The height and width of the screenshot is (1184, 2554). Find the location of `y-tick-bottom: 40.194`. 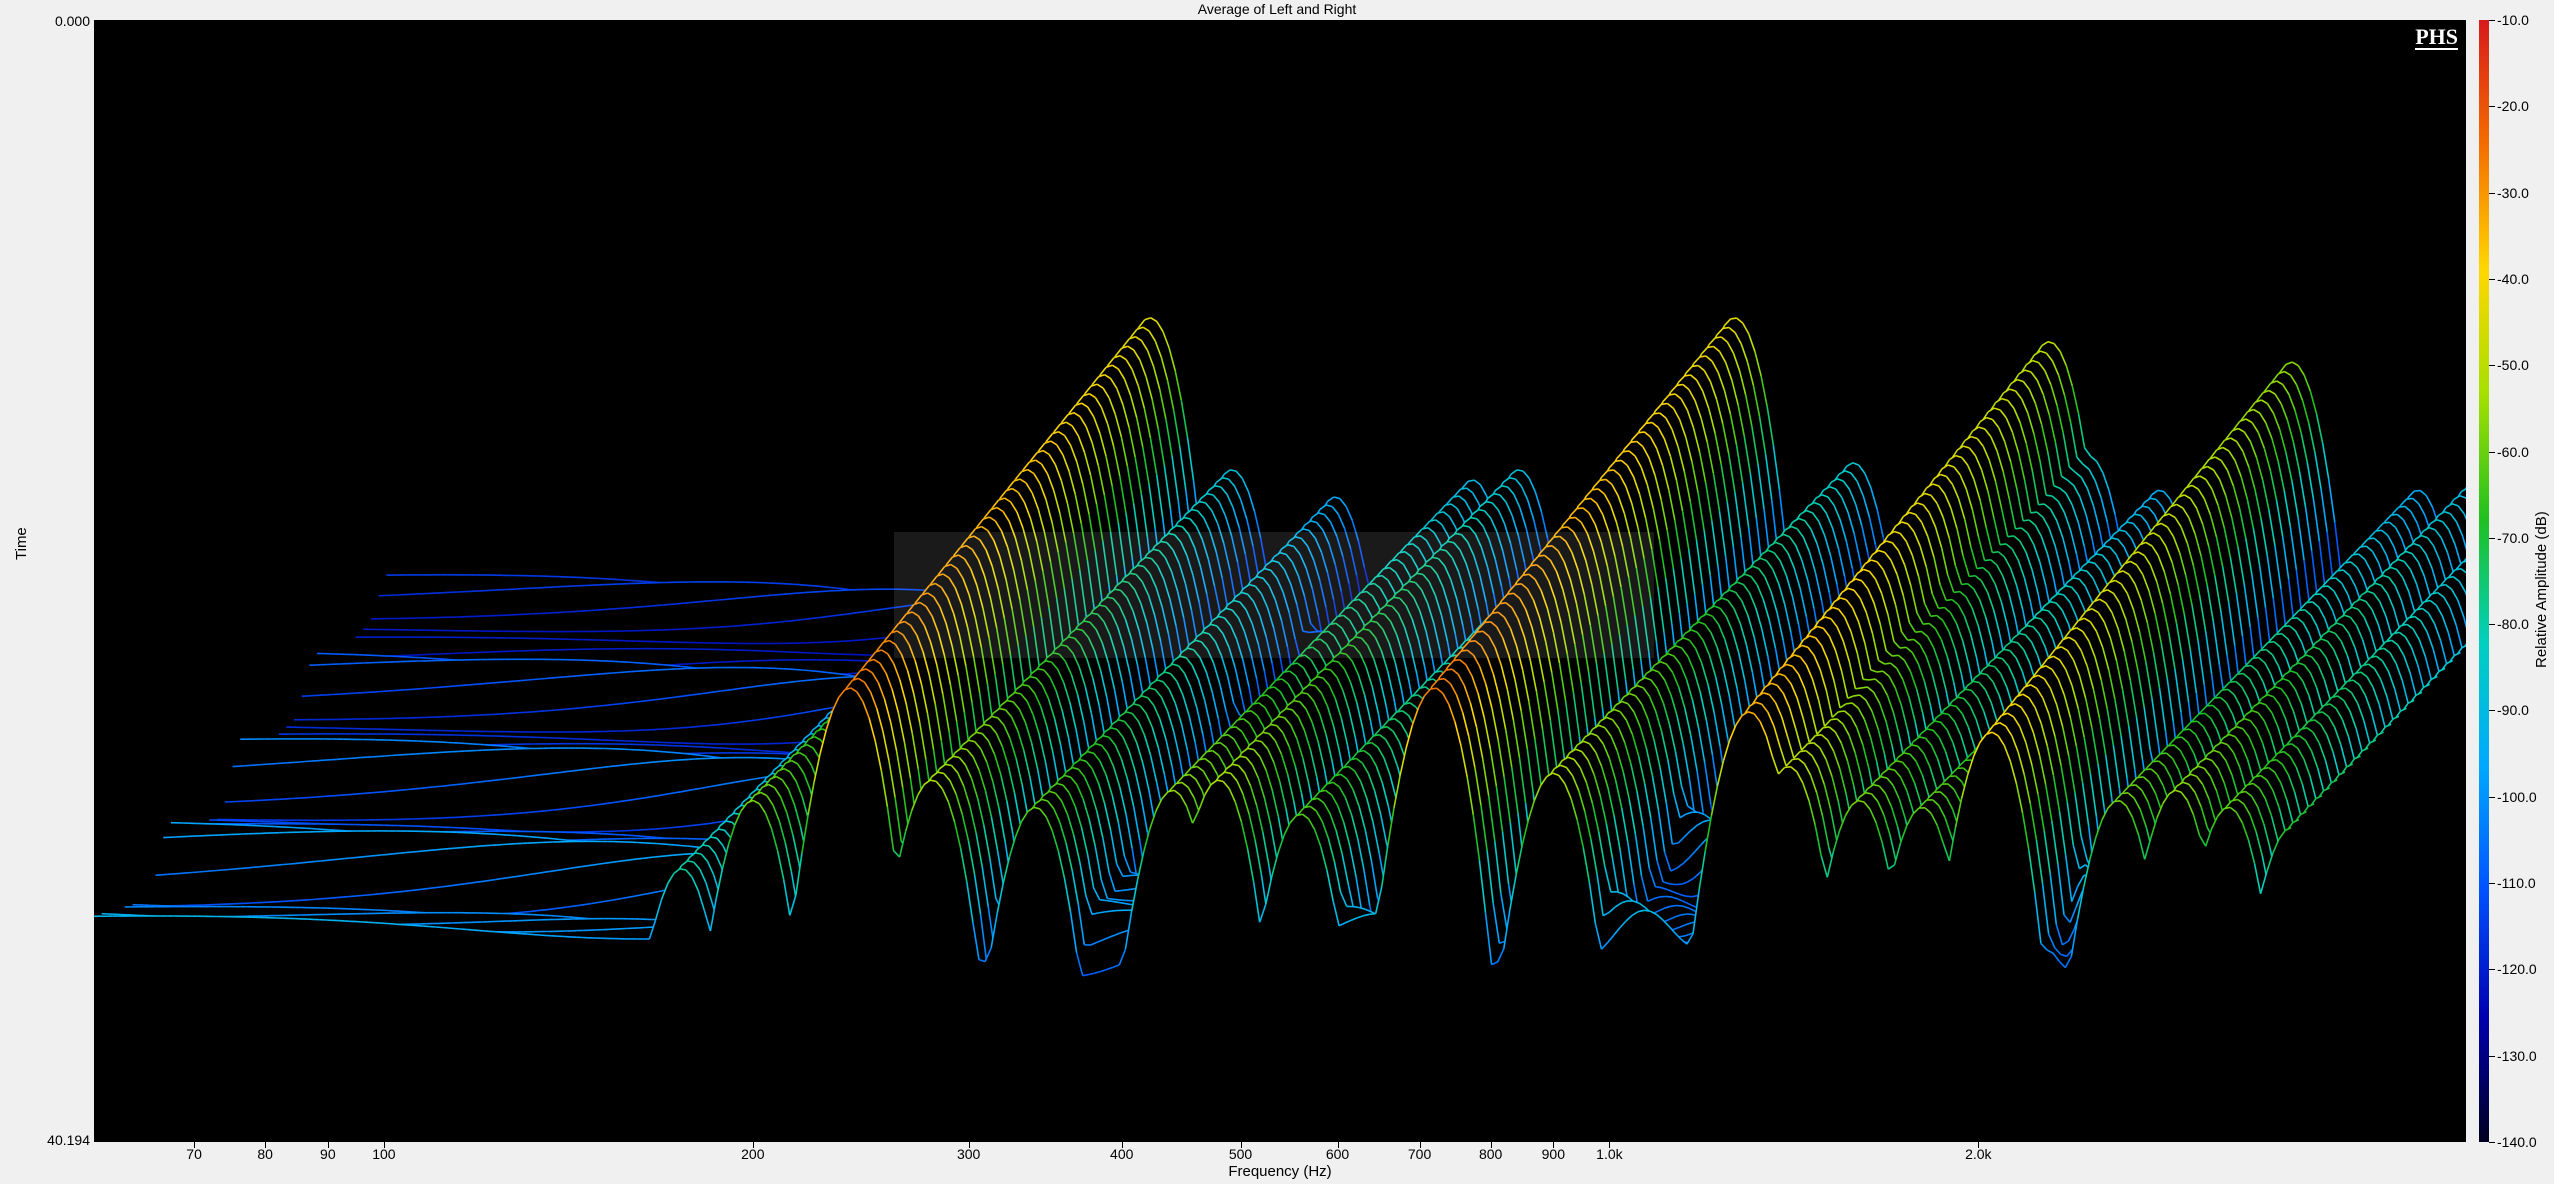

y-tick-bottom: 40.194 is located at coordinates (68, 1140).